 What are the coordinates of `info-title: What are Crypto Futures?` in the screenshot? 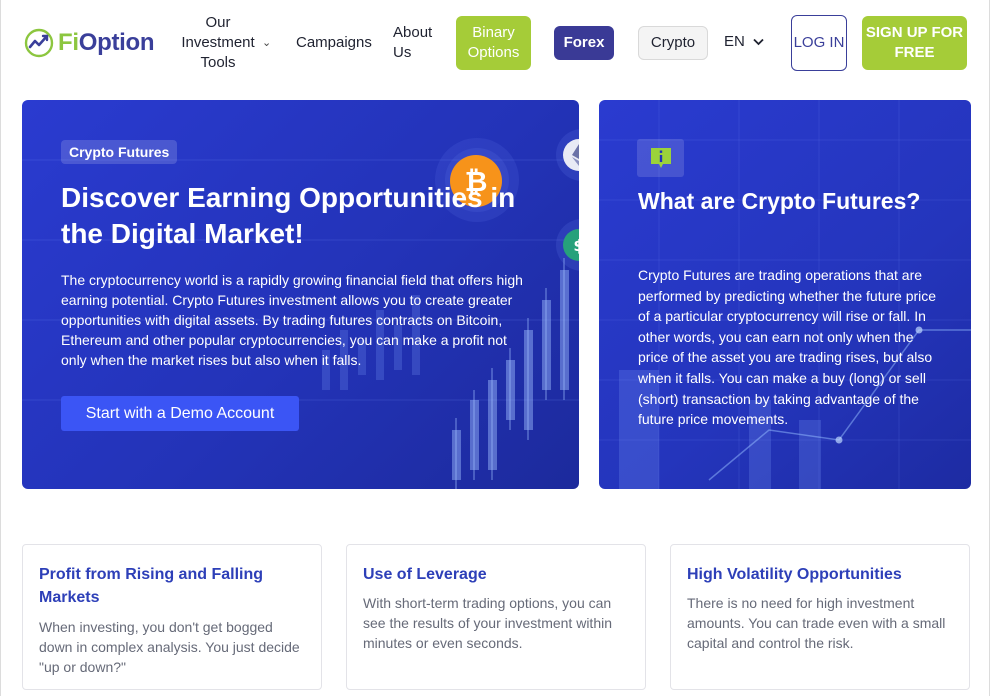 It's located at (779, 201).